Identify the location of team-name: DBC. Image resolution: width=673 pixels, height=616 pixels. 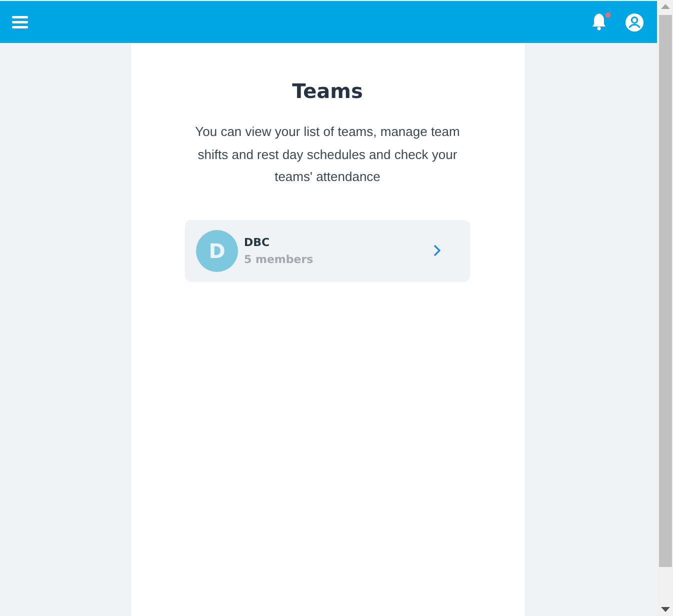
(257, 242).